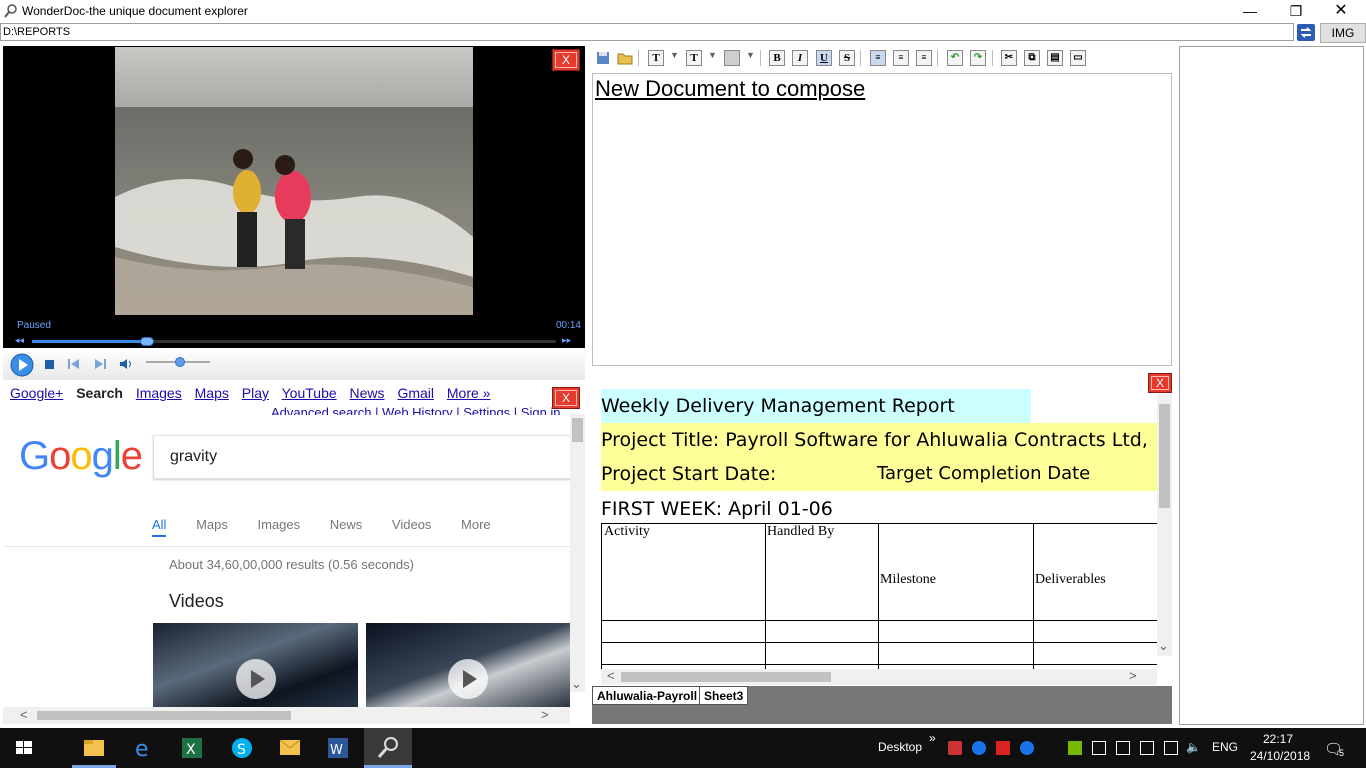 The width and height of the screenshot is (1366, 768). Describe the element at coordinates (1003, 748) in the screenshot. I see `antivirus-tray-icon` at that location.